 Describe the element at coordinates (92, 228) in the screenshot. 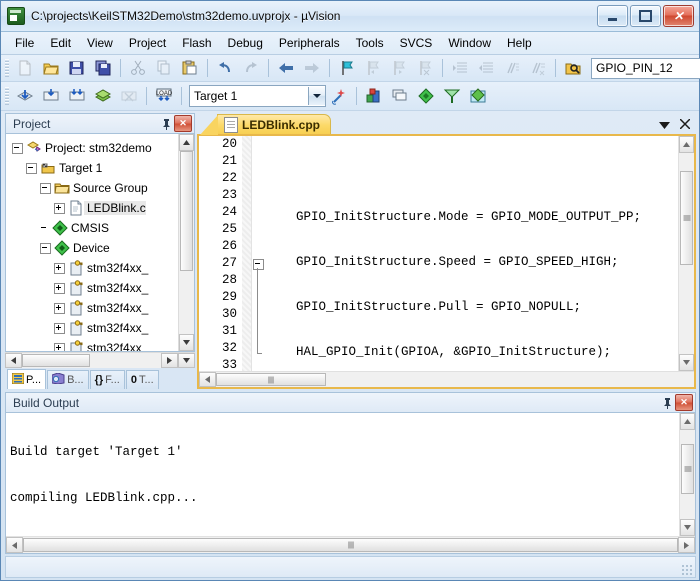

I see `tree-item-cmsis: CMSIS` at that location.